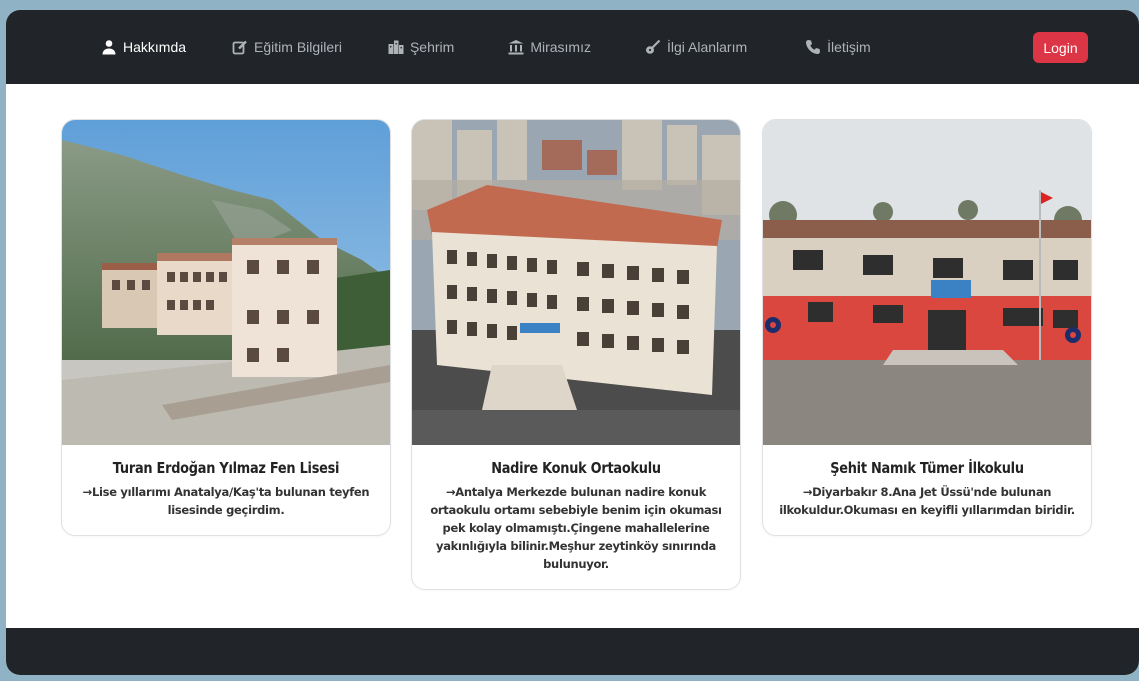 The width and height of the screenshot is (1139, 681). What do you see at coordinates (516, 47) in the screenshot?
I see `landmark-icon` at bounding box center [516, 47].